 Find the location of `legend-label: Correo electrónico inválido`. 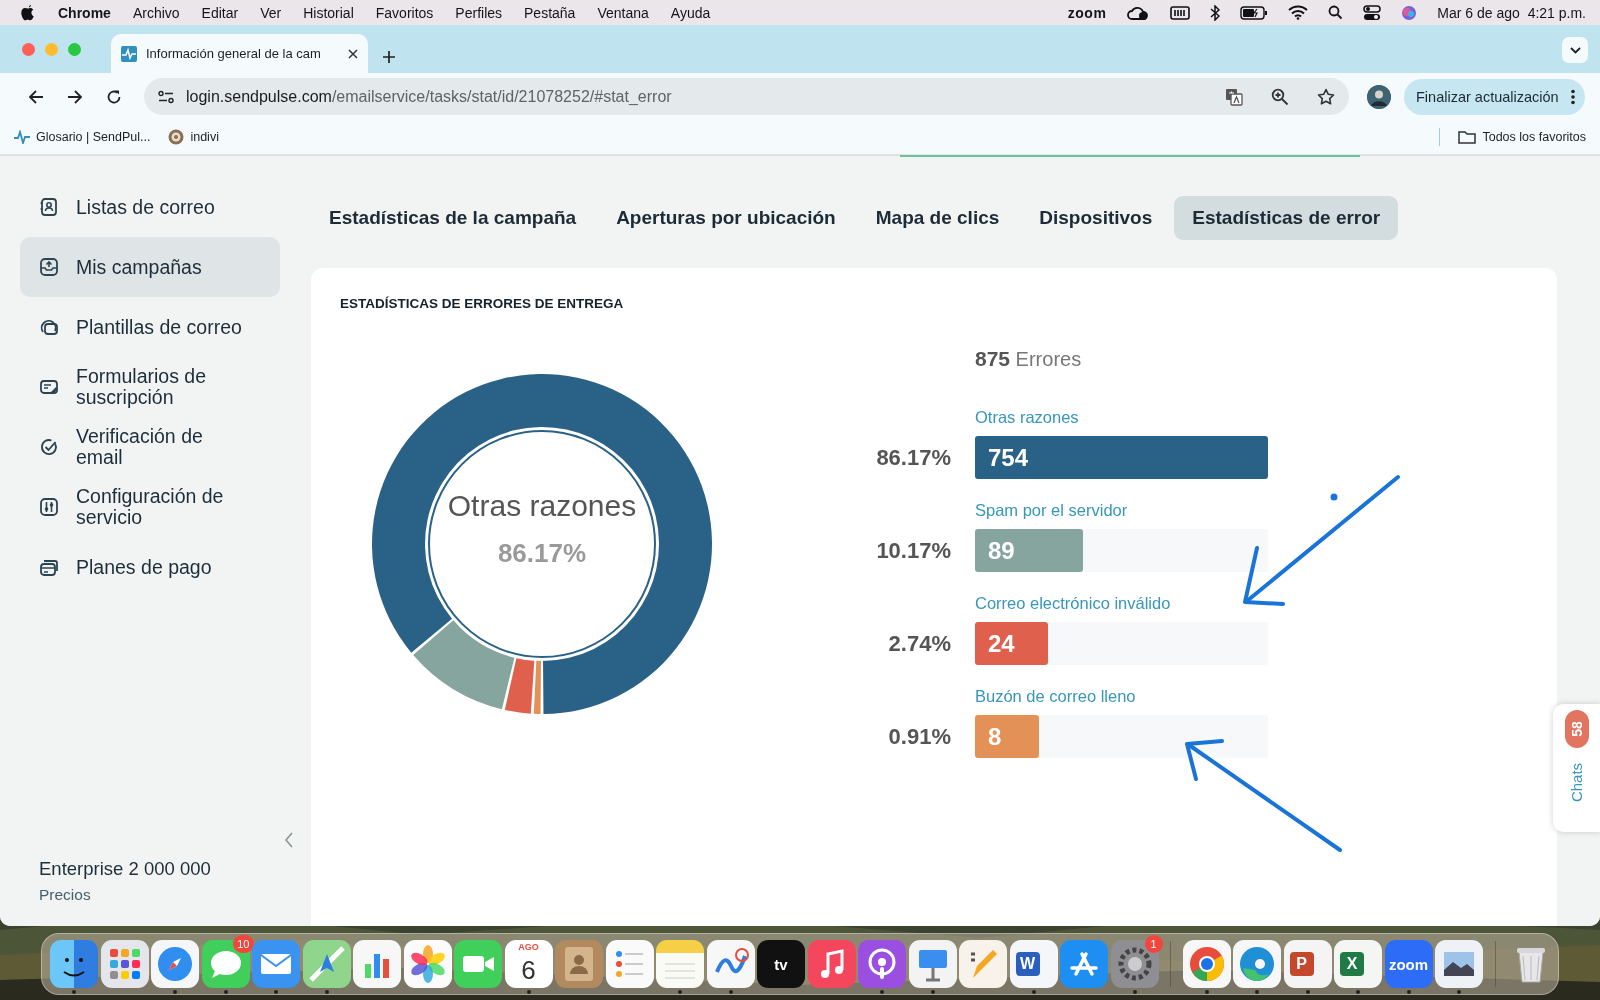

legend-label: Correo electrónico inválido is located at coordinates (1073, 603).